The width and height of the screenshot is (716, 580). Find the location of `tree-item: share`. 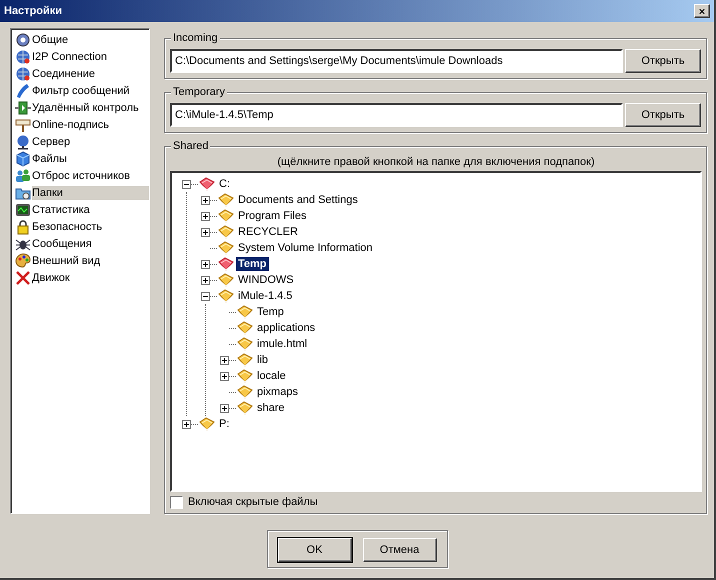

tree-item: share is located at coordinates (271, 408).